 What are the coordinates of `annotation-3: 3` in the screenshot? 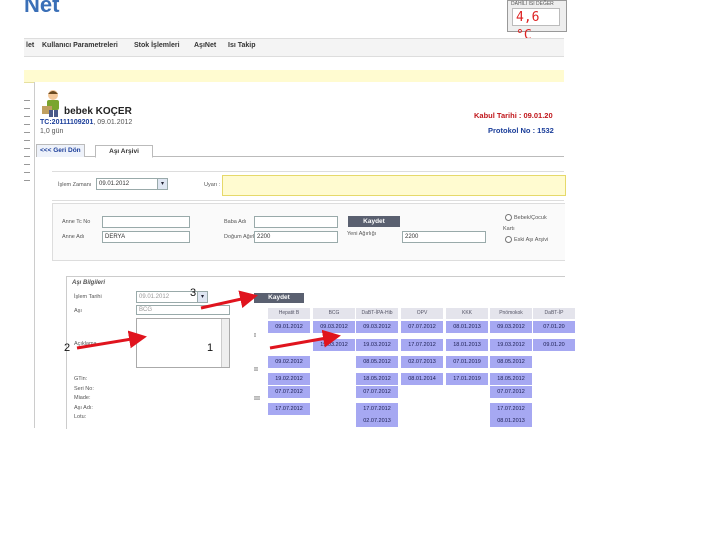 It's located at (193, 293).